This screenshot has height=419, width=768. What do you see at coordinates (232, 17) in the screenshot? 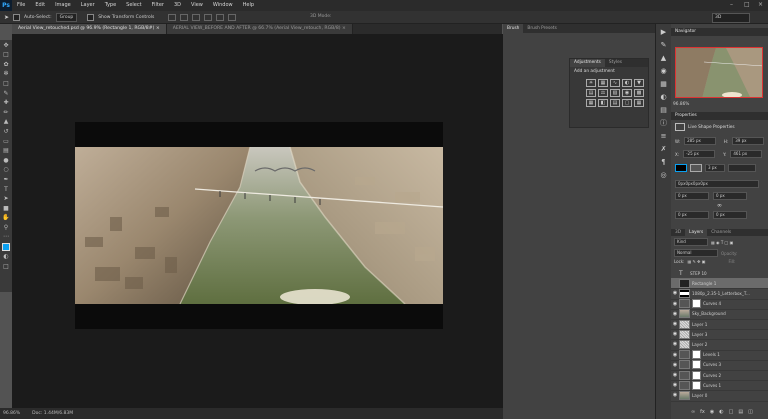
I see `align-right-icon` at bounding box center [232, 17].